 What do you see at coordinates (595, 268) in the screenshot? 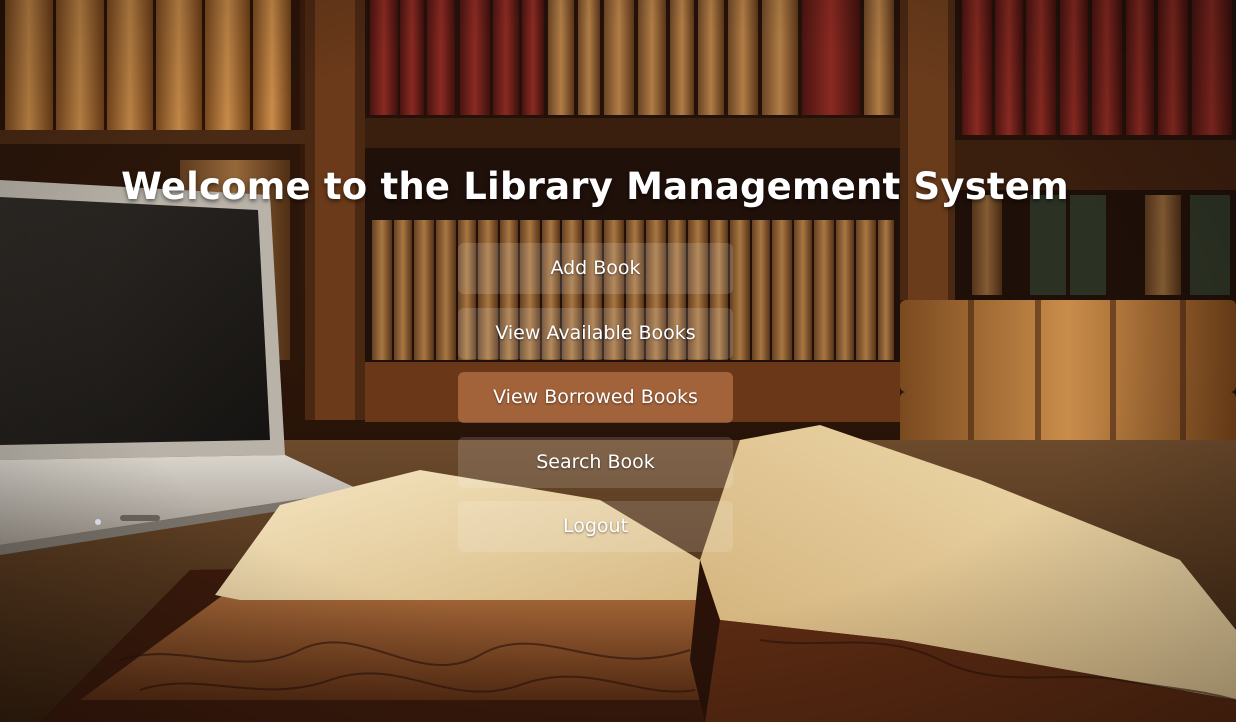
I see `add-book-button: Add Book` at bounding box center [595, 268].